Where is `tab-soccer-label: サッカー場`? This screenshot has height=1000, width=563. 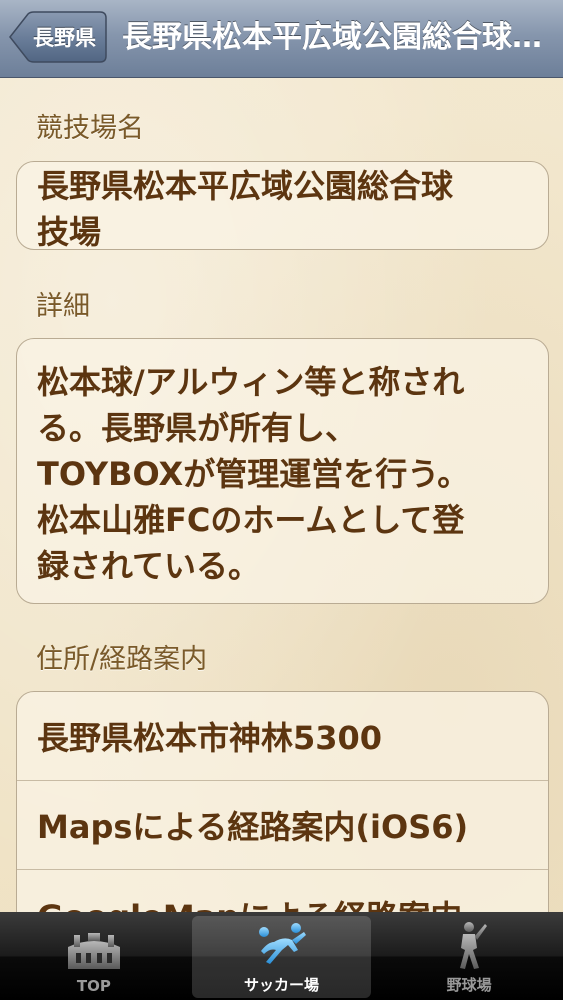 tab-soccer-label: サッカー場 is located at coordinates (282, 985).